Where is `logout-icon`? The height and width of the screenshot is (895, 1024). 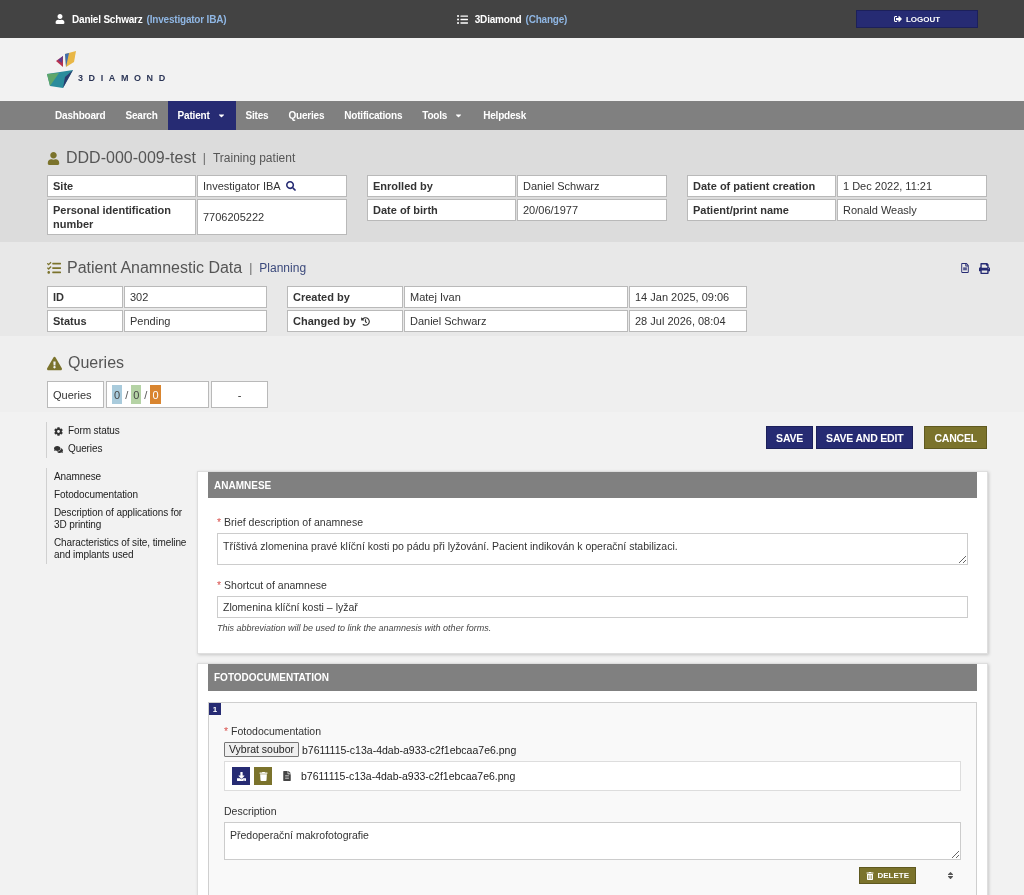 logout-icon is located at coordinates (897, 19).